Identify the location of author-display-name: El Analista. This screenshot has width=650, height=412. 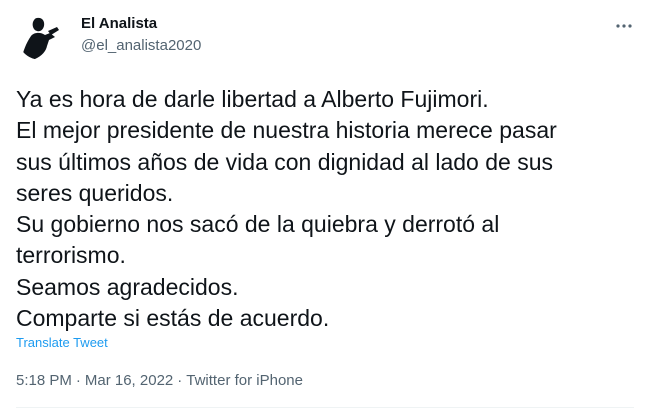
(141, 24).